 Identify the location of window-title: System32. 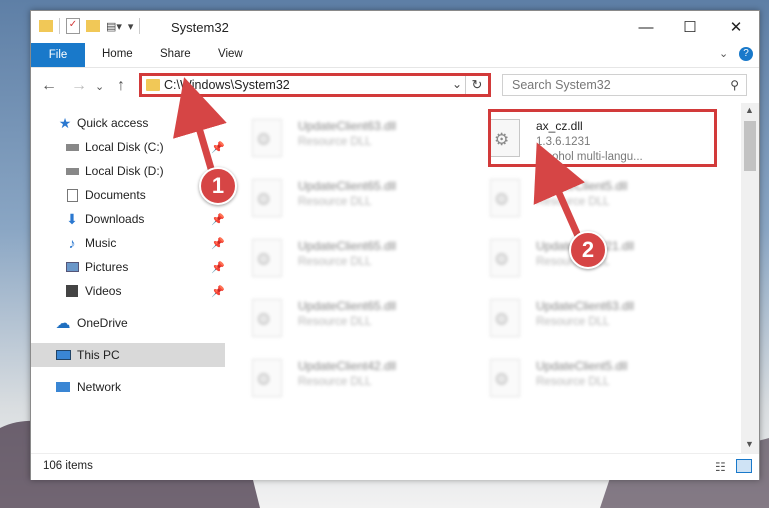
(200, 27).